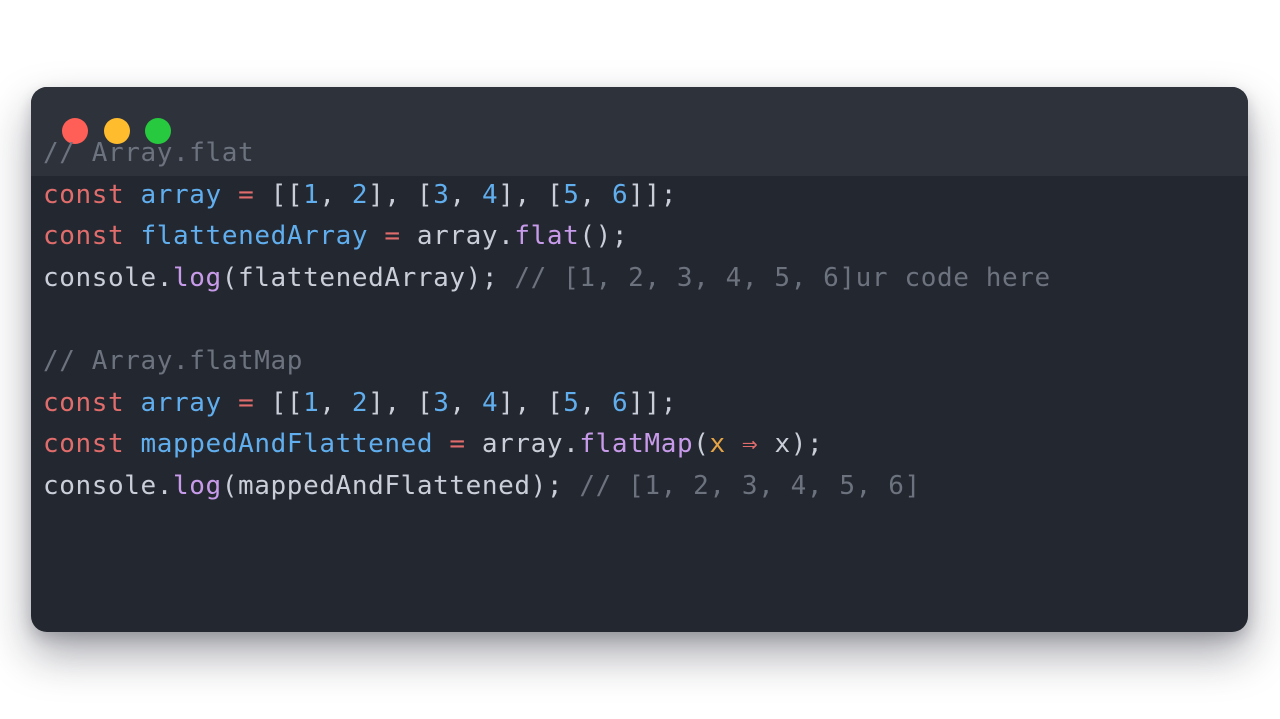 This screenshot has height=719, width=1280. Describe the element at coordinates (173, 360) in the screenshot. I see `code-token-comment: // Array.flatMap` at that location.